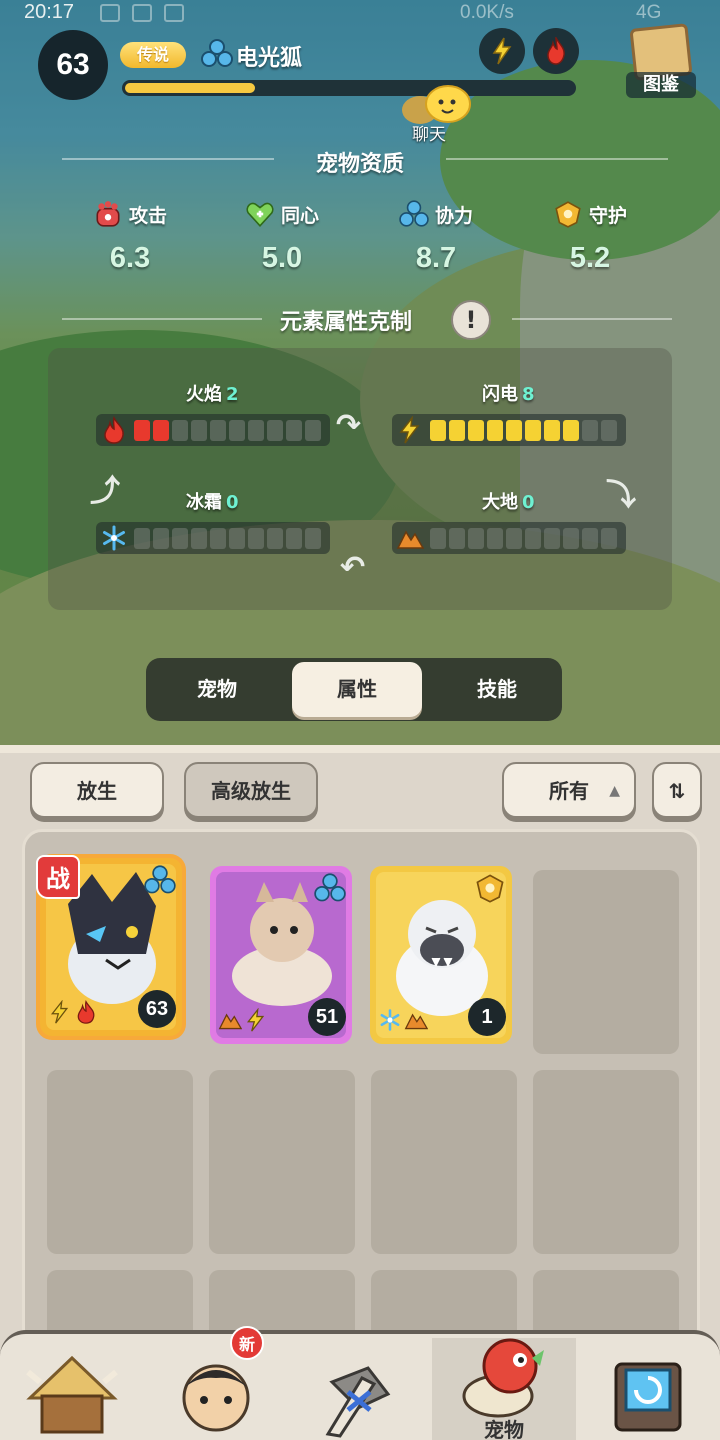 The image size is (720, 1440). What do you see at coordinates (438, 114) in the screenshot?
I see `chat-button: 聊天` at bounding box center [438, 114].